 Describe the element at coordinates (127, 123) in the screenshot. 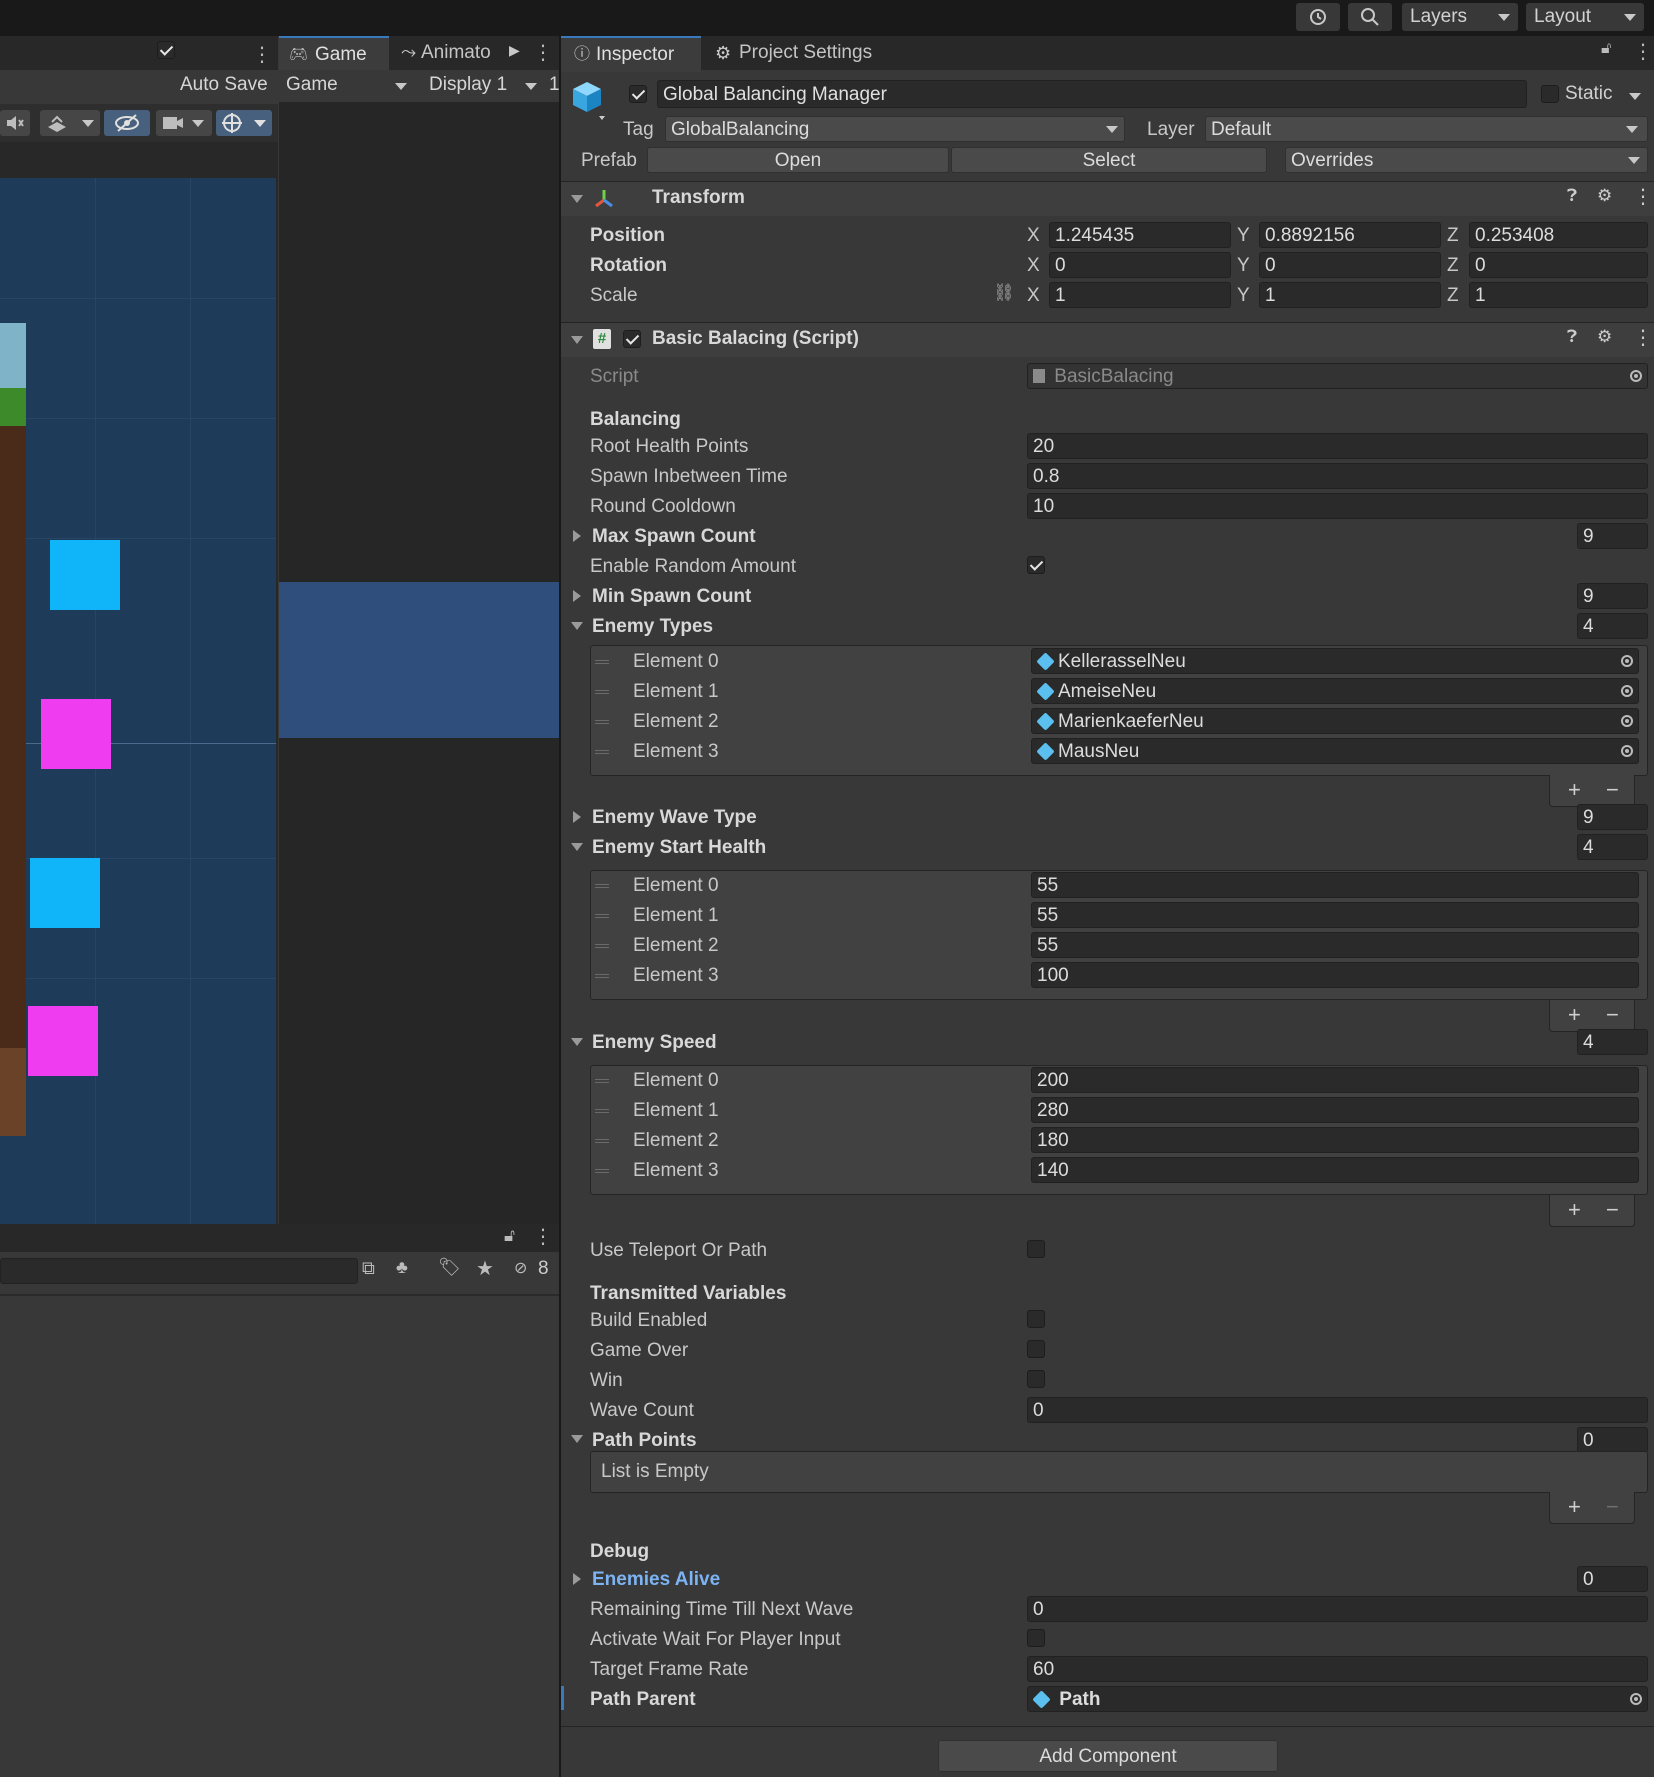

I see `hidden-objects-toggle` at that location.